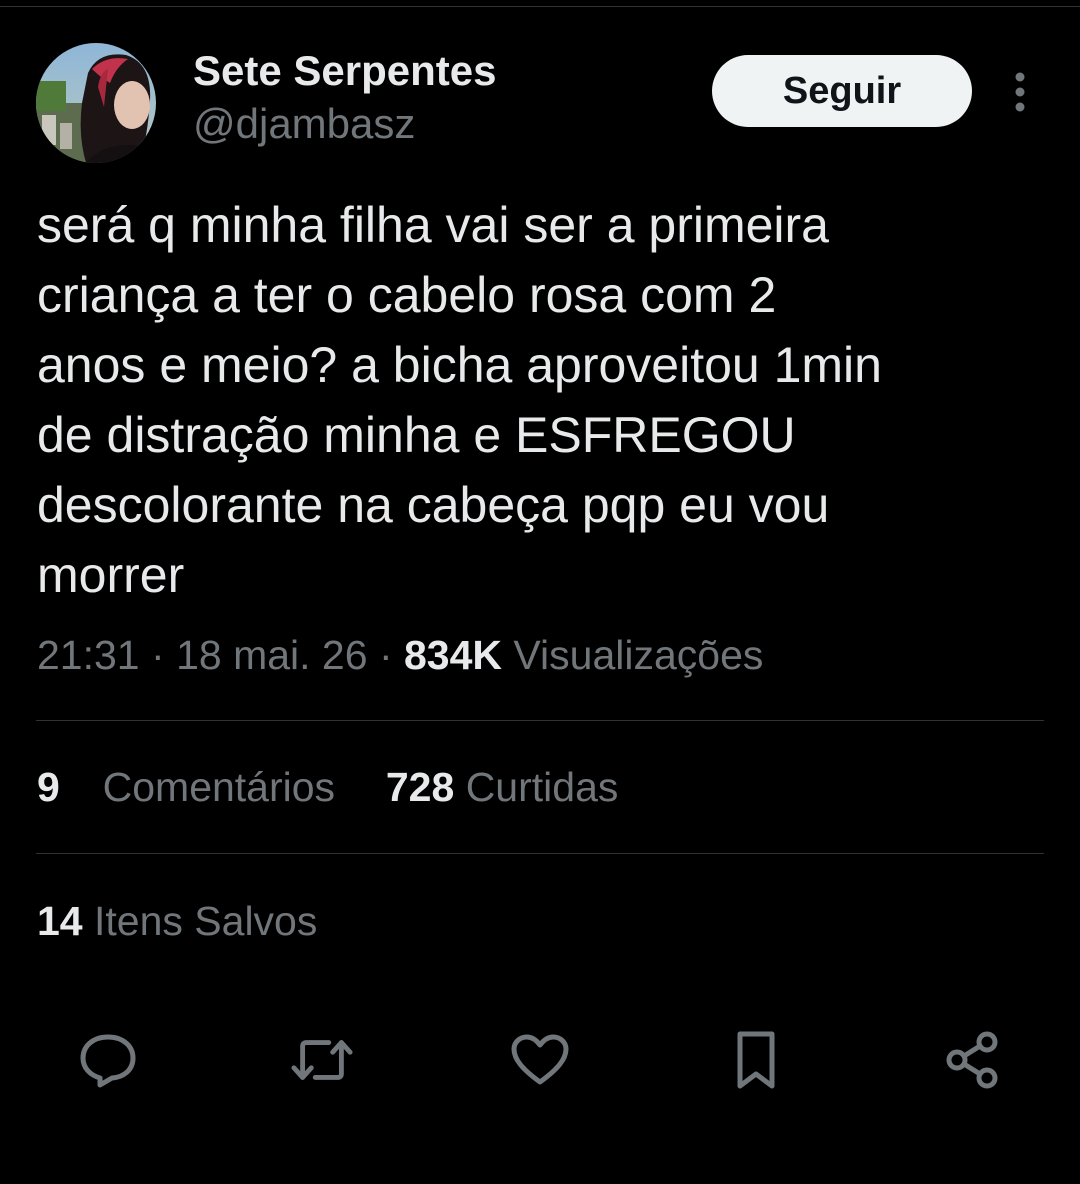 The height and width of the screenshot is (1184, 1080). What do you see at coordinates (219, 787) in the screenshot?
I see `comments-label: Comentários` at bounding box center [219, 787].